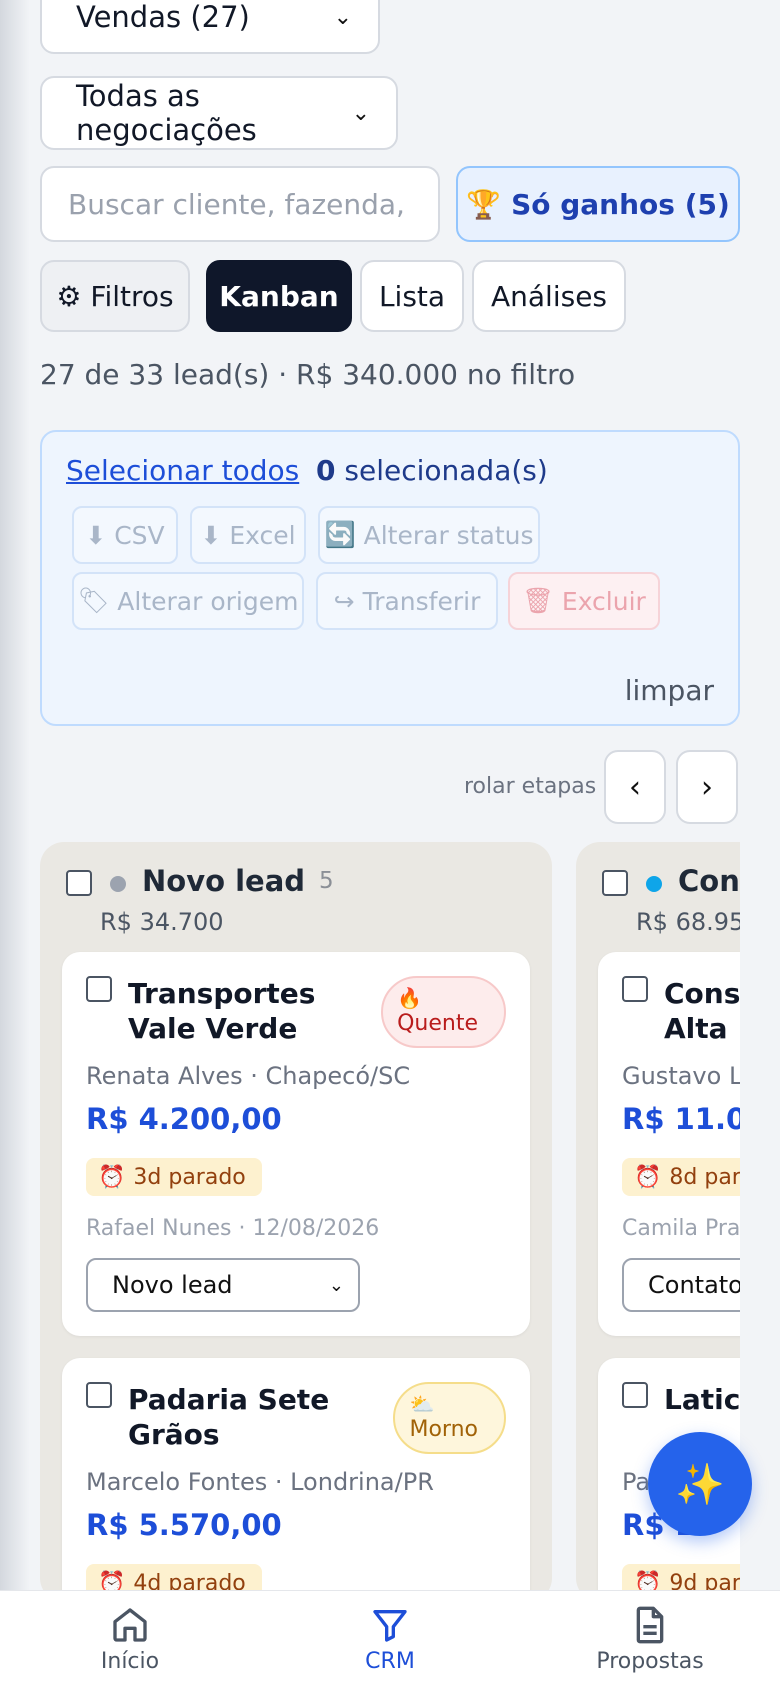 The width and height of the screenshot is (780, 1688). I want to click on filters-button: ⚙ Filtros, so click(115, 296).